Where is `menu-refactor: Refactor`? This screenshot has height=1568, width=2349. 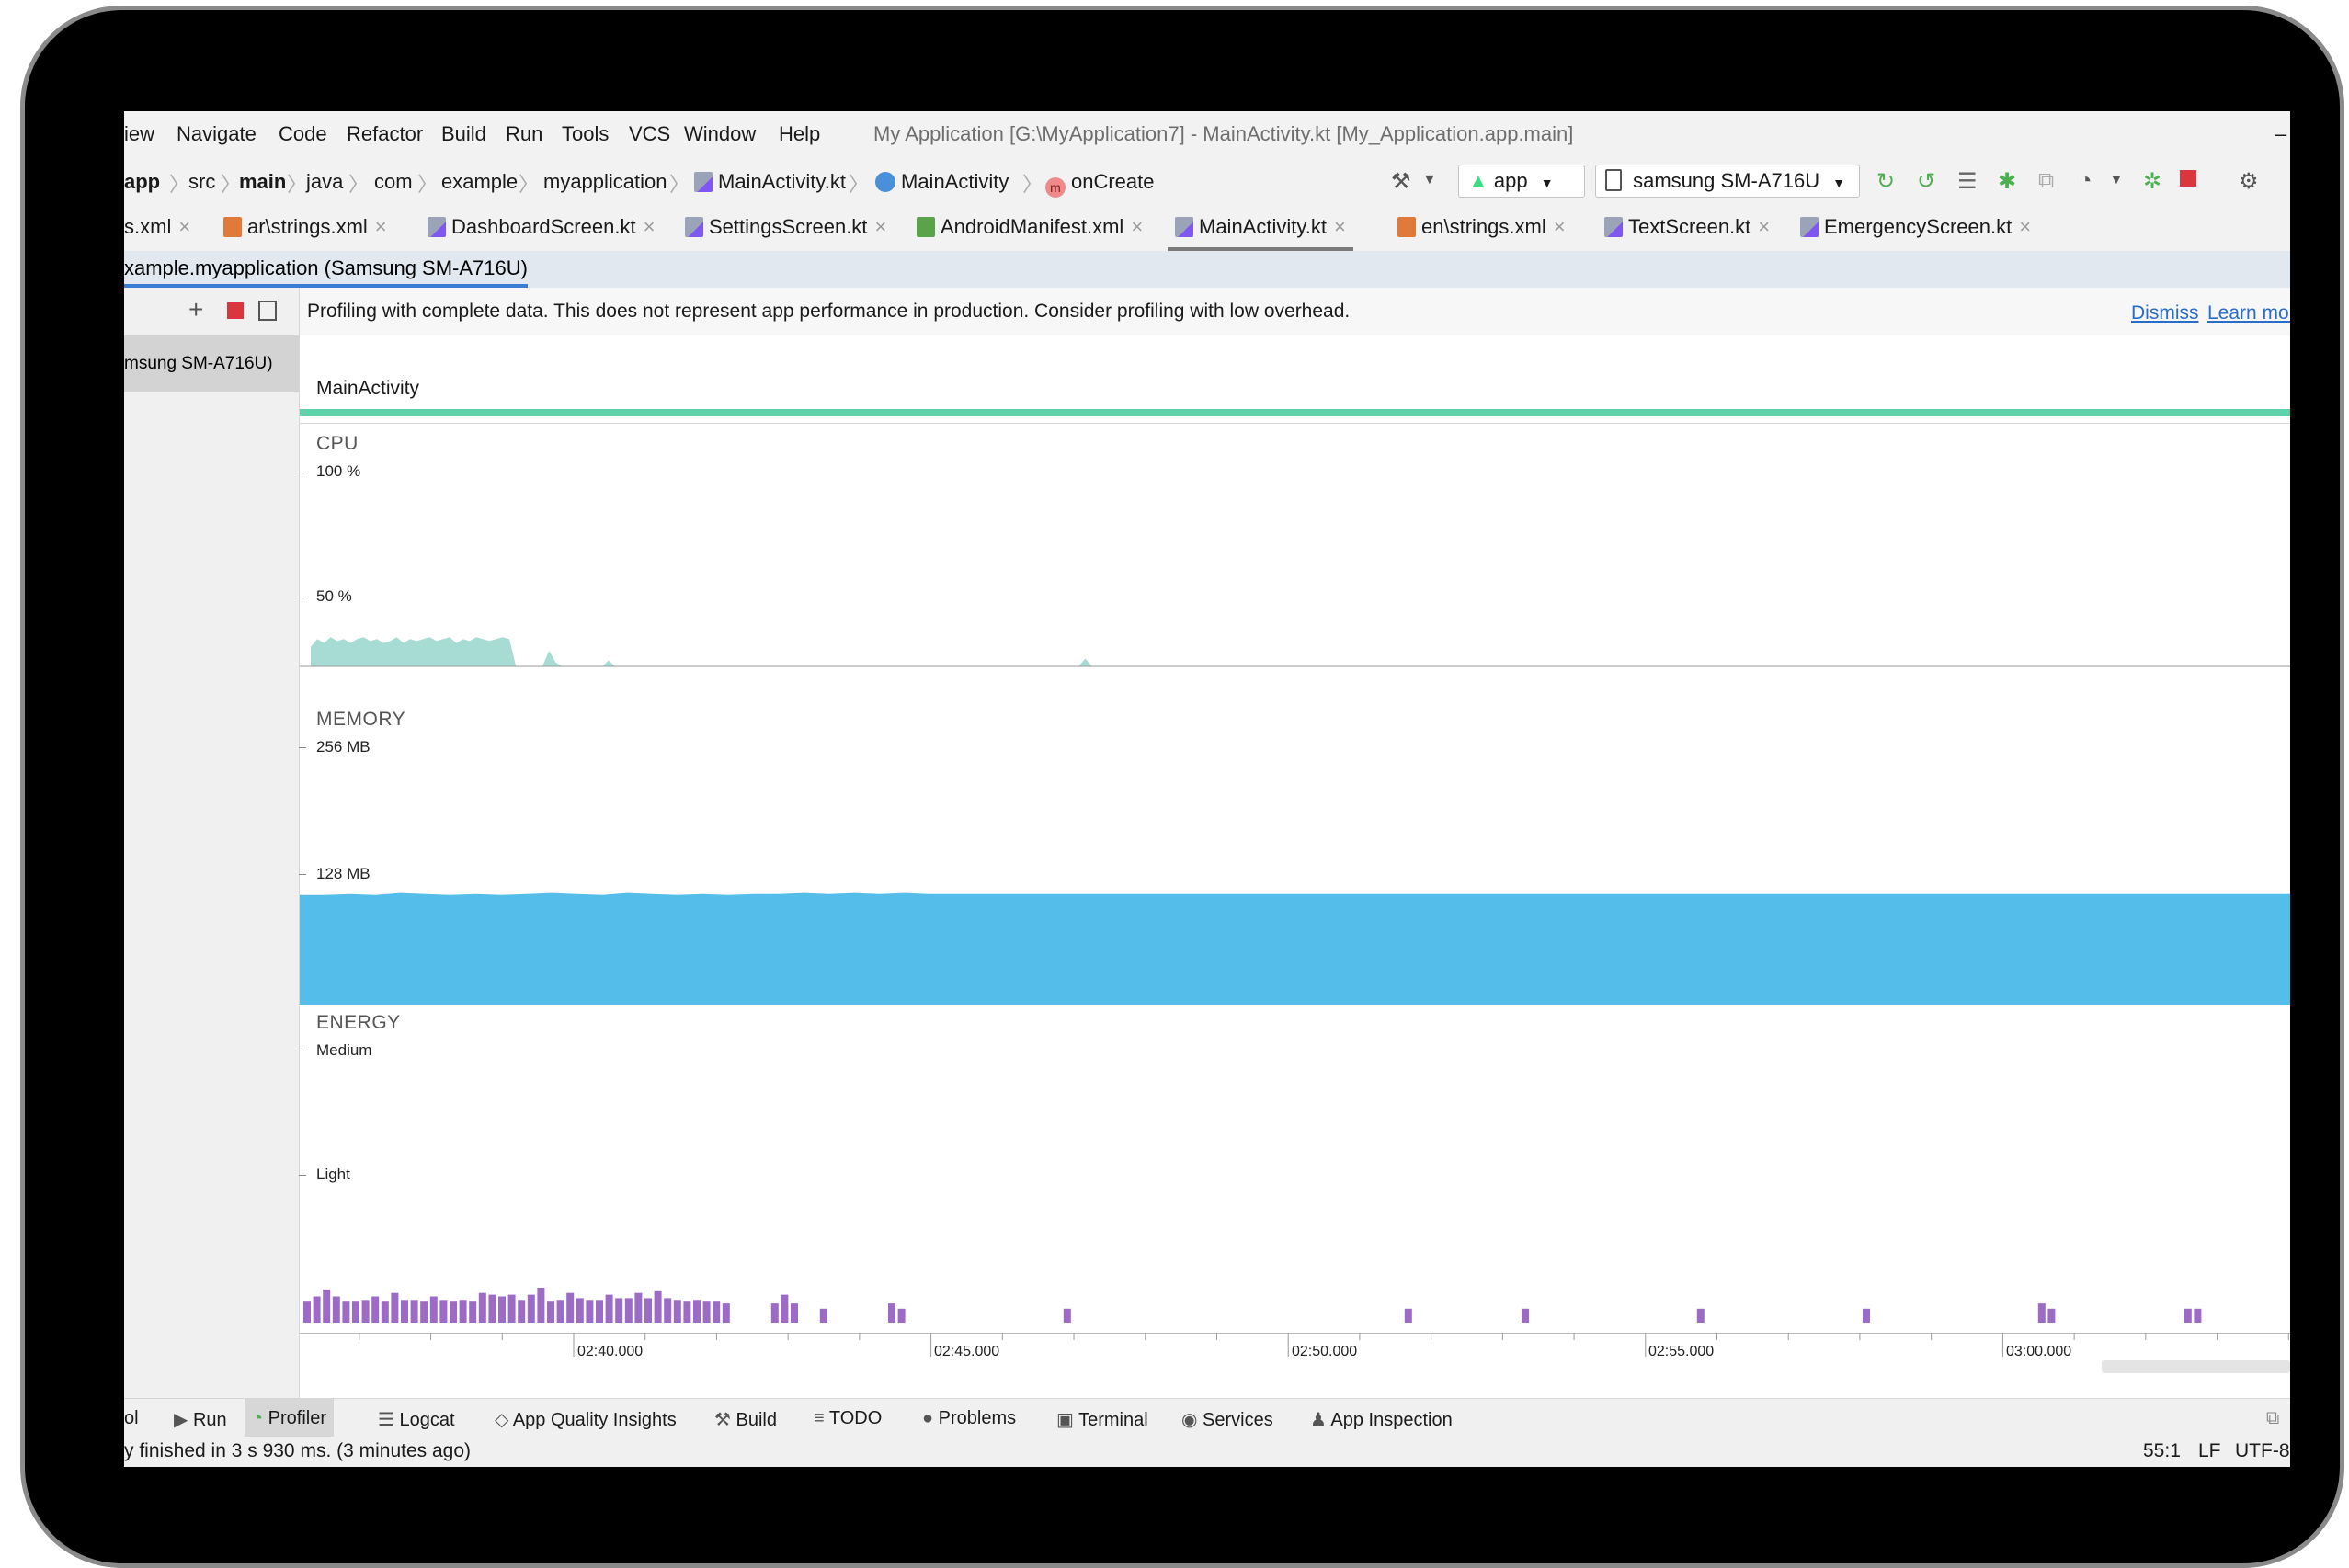 menu-refactor: Refactor is located at coordinates (385, 134).